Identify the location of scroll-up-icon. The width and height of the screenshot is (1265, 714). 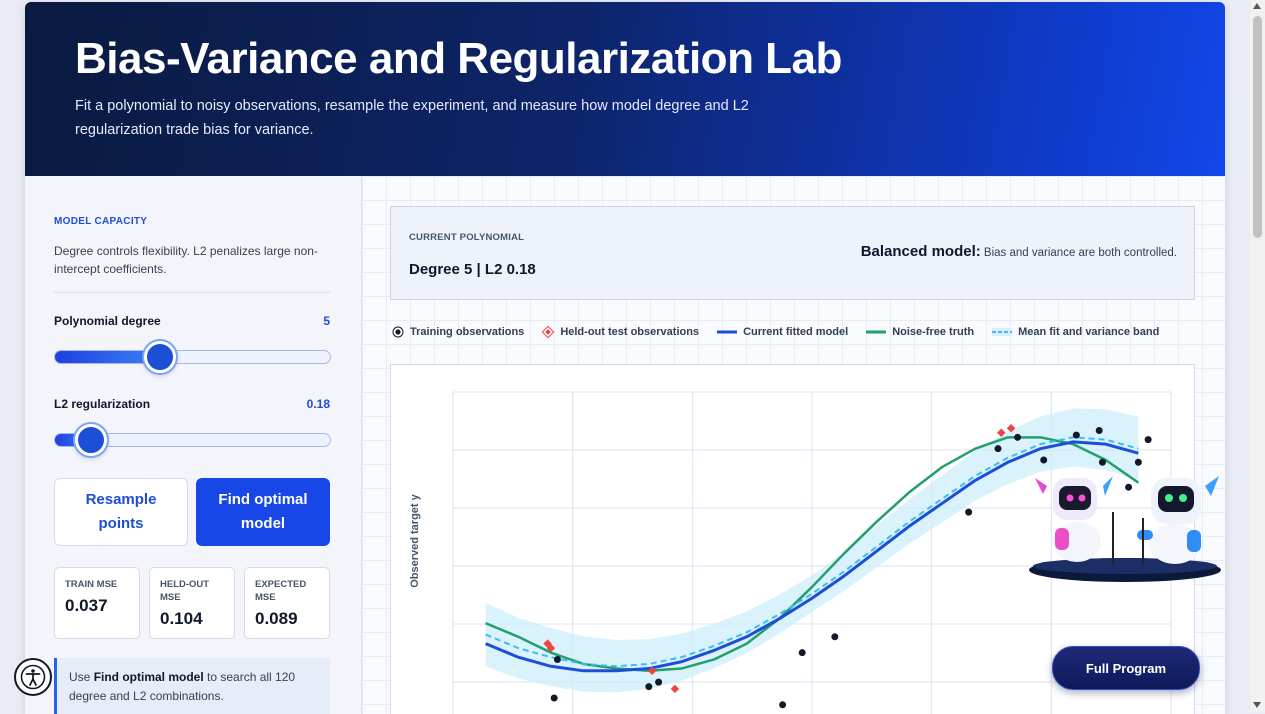
(1257, 6).